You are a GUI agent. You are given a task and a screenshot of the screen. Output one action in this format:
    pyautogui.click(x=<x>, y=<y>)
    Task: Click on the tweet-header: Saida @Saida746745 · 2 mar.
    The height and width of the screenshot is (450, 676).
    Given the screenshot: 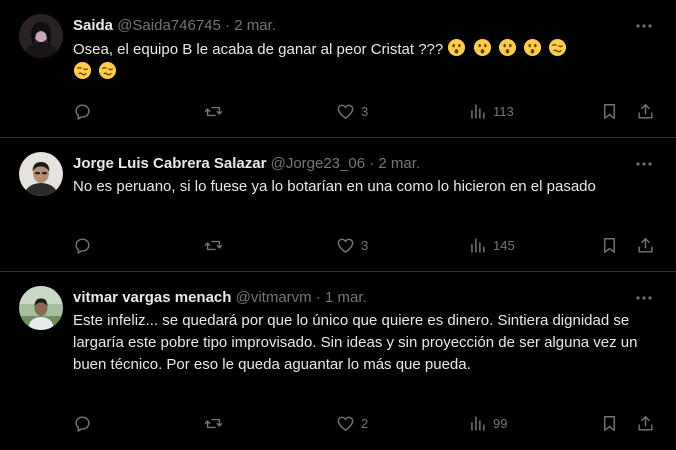 What is the action you would take?
    pyautogui.click(x=354, y=26)
    